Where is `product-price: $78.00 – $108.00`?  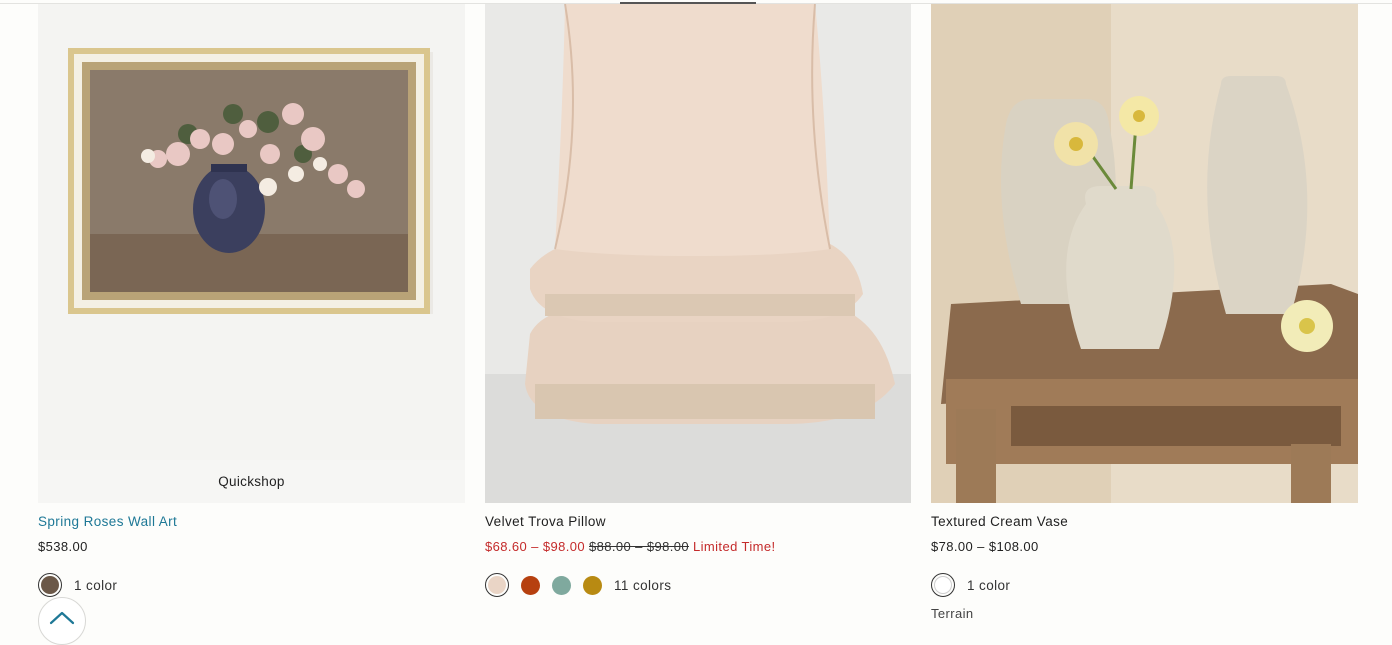 product-price: $78.00 – $108.00 is located at coordinates (985, 546).